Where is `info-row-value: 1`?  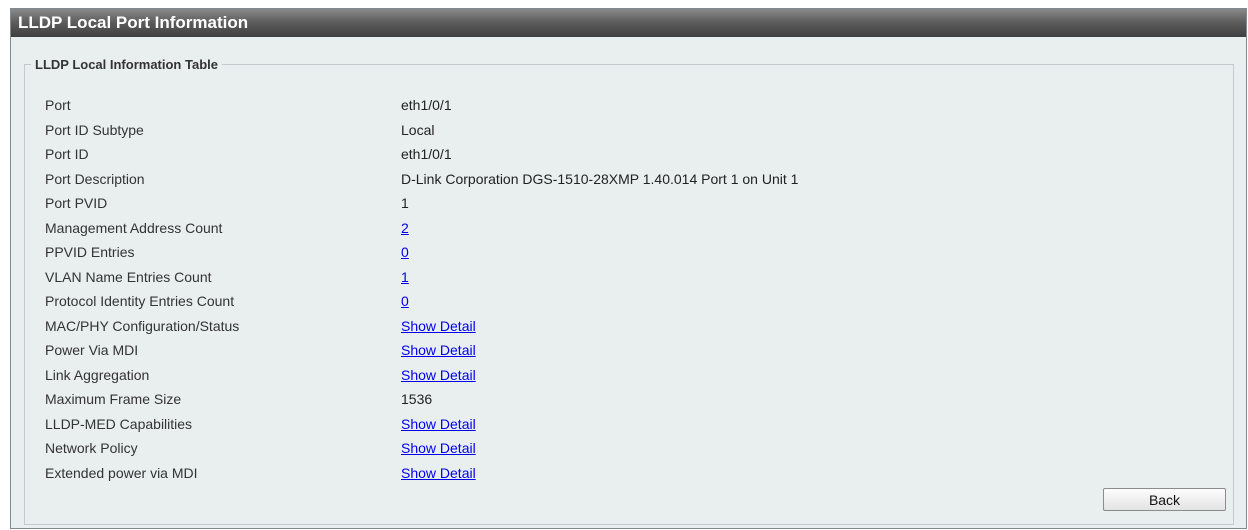 info-row-value: 1 is located at coordinates (405, 203).